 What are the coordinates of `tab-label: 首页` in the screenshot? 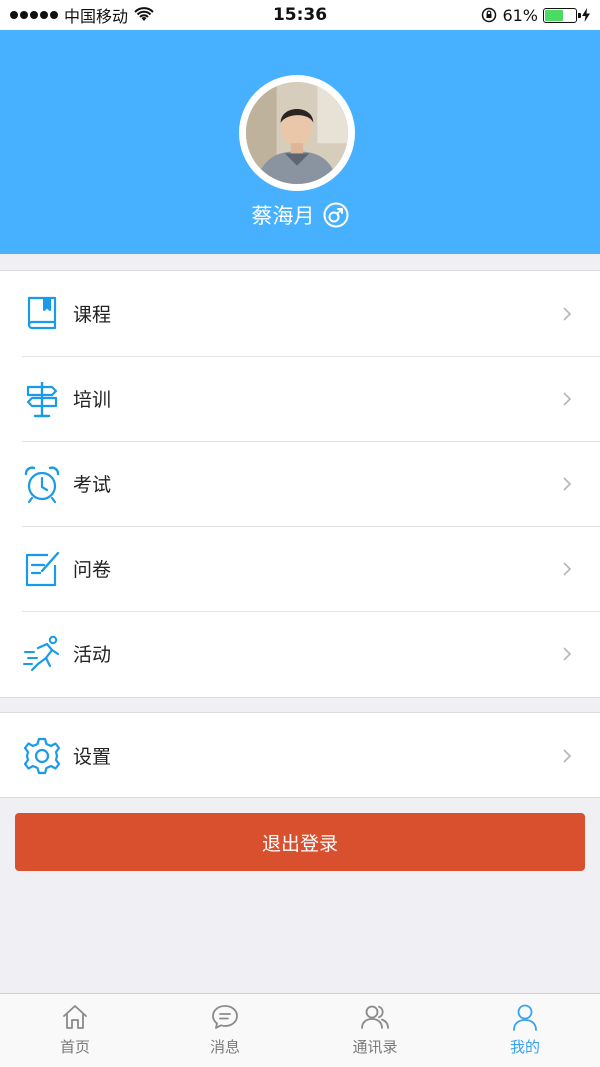 It's located at (74, 1047).